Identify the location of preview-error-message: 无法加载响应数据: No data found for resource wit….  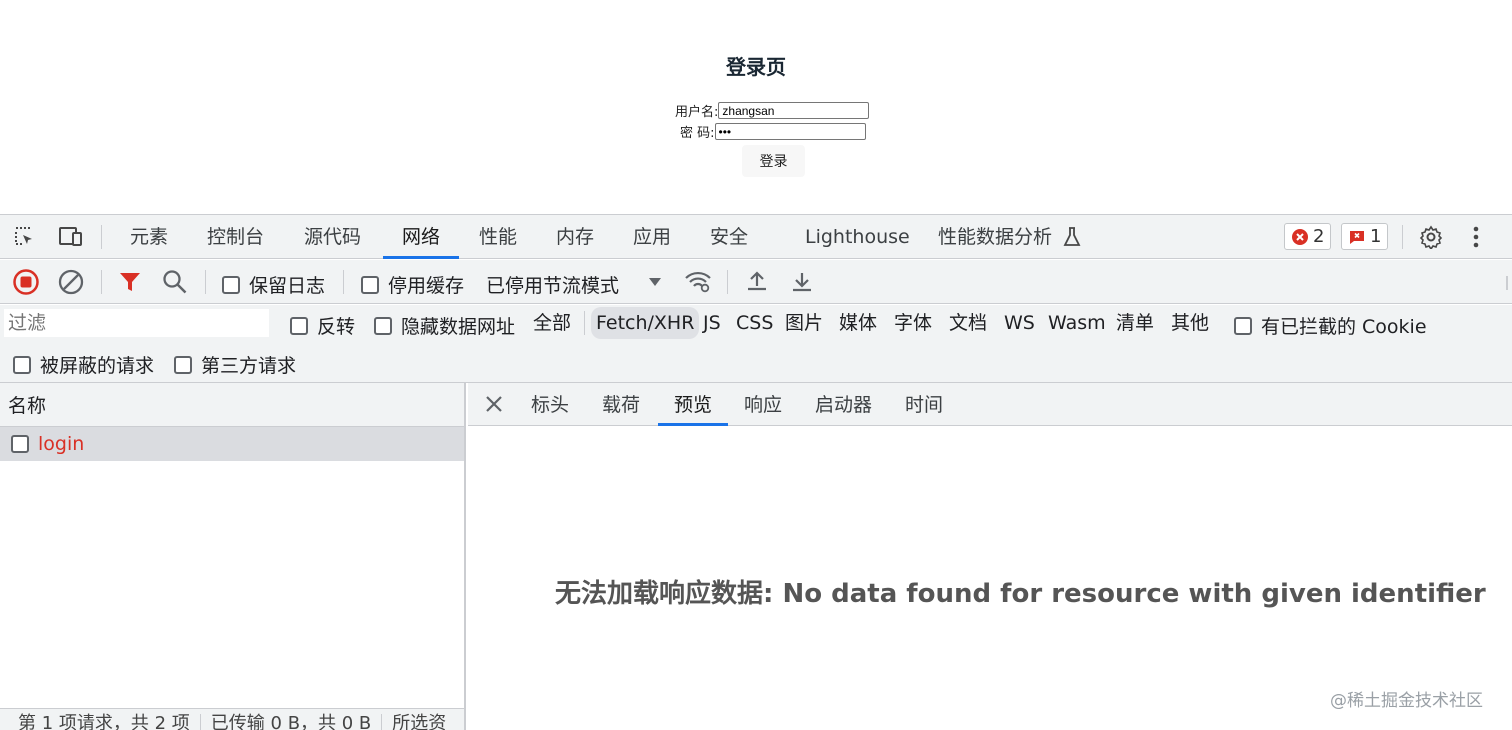
(1020, 594).